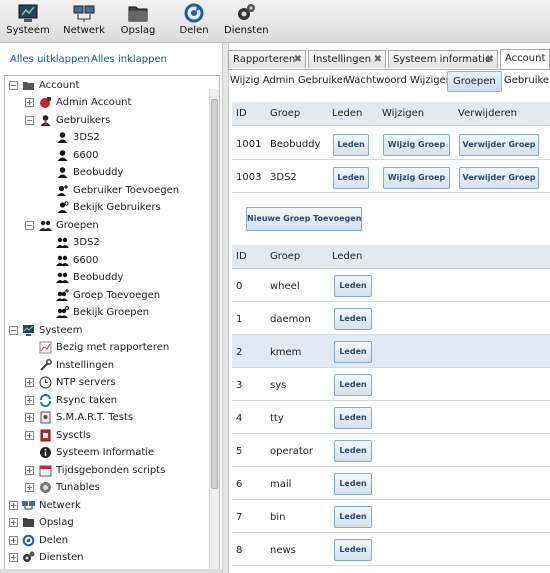 The width and height of the screenshot is (550, 573). What do you see at coordinates (264, 59) in the screenshot?
I see `tab-label: Rapporteren` at bounding box center [264, 59].